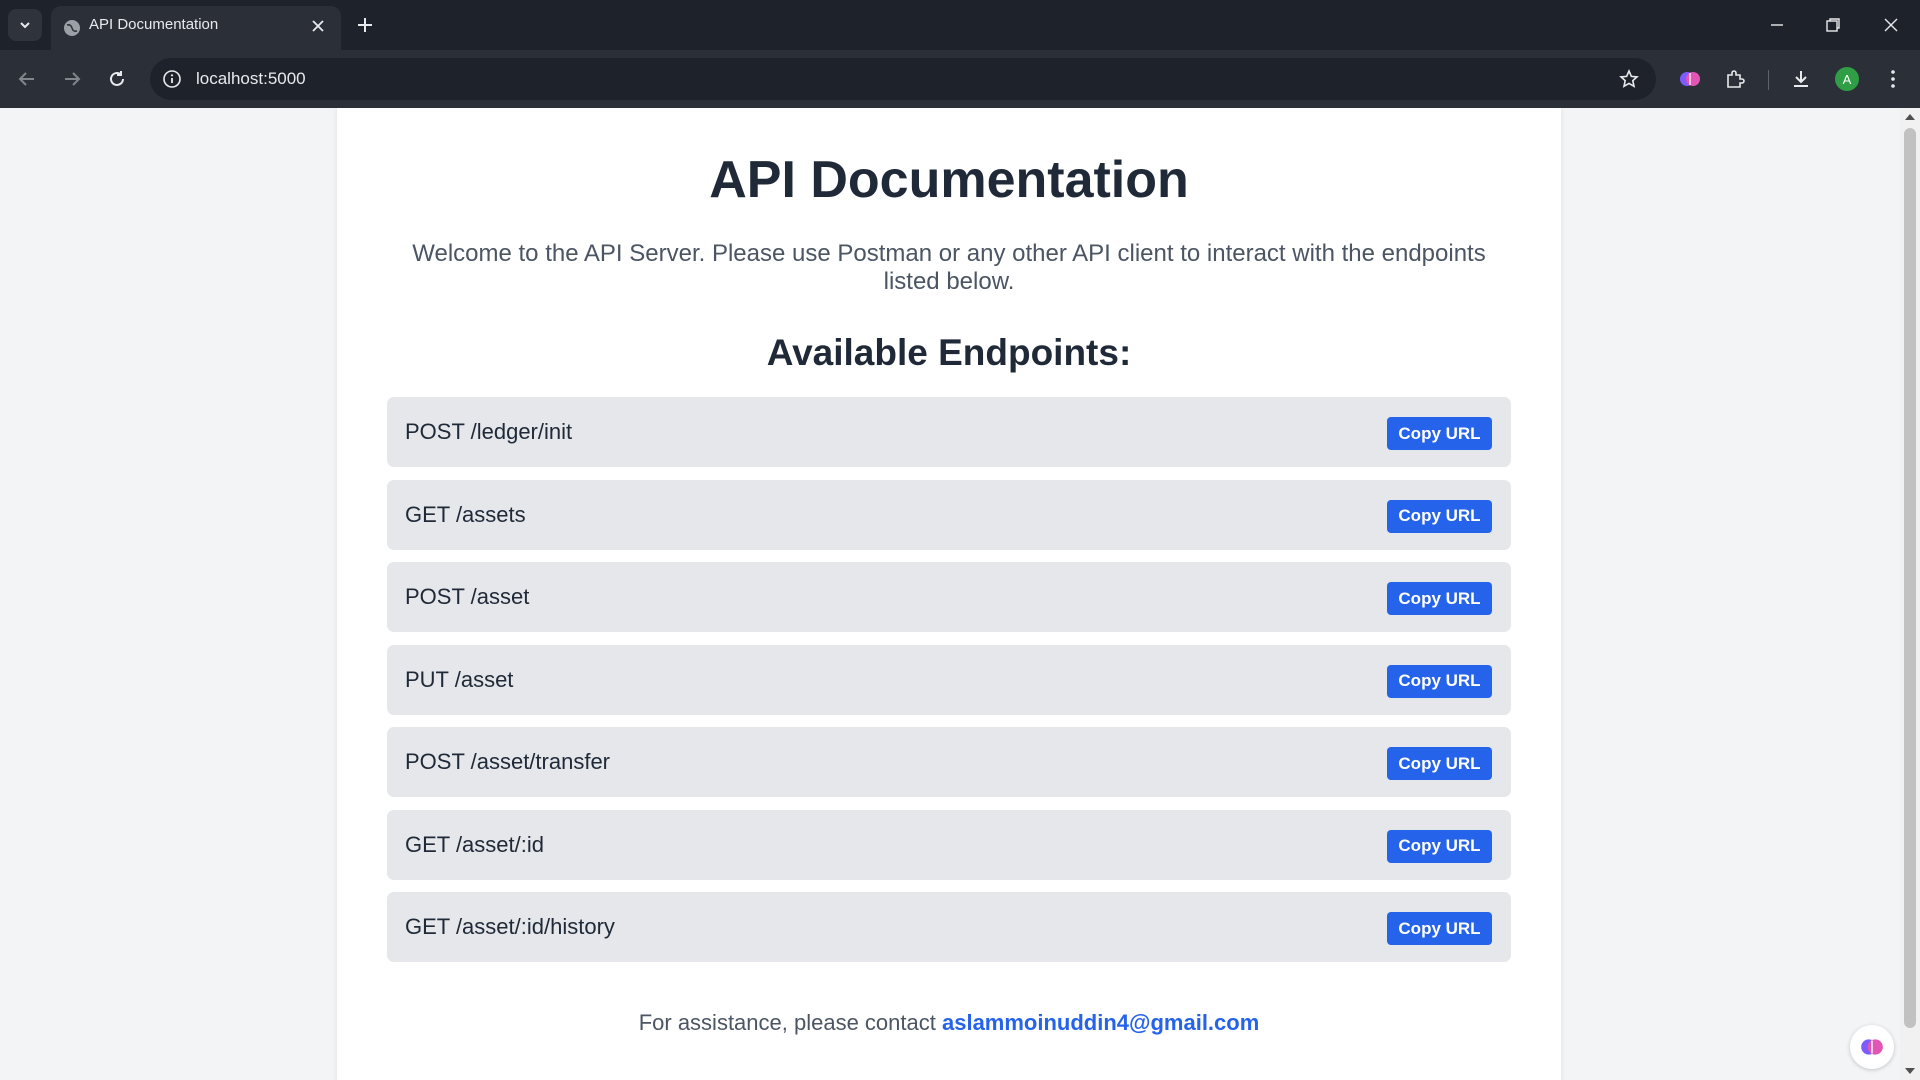 The width and height of the screenshot is (1920, 1080). I want to click on contact-email-link: aslammoinuddin4@gmail.com, so click(1100, 1022).